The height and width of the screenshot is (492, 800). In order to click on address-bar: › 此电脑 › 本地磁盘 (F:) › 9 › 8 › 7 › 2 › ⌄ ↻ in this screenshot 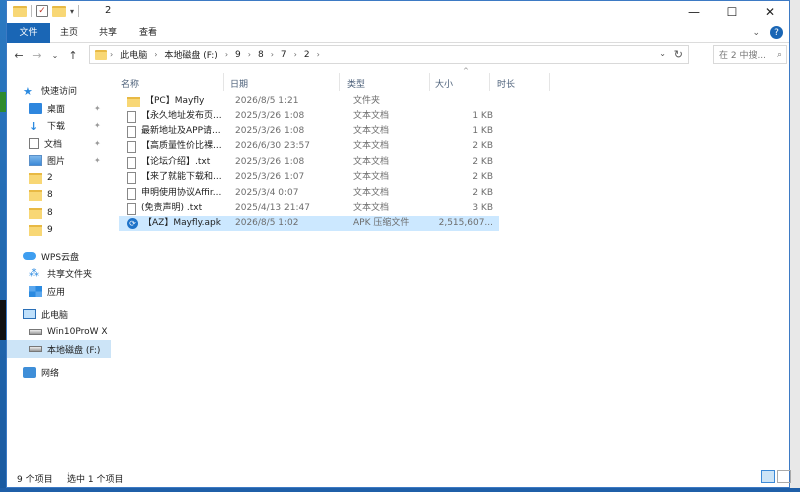, I will do `click(389, 54)`.